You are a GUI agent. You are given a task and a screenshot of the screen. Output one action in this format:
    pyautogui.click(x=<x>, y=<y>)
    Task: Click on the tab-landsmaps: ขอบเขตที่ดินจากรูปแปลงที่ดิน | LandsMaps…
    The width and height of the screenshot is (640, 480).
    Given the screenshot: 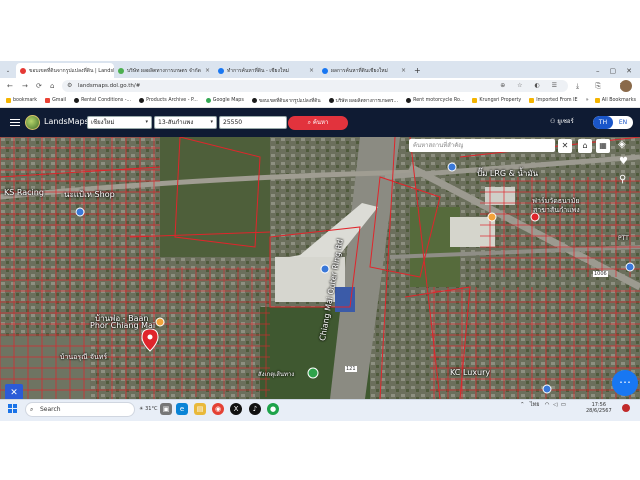 What is the action you would take?
    pyautogui.click(x=65, y=70)
    